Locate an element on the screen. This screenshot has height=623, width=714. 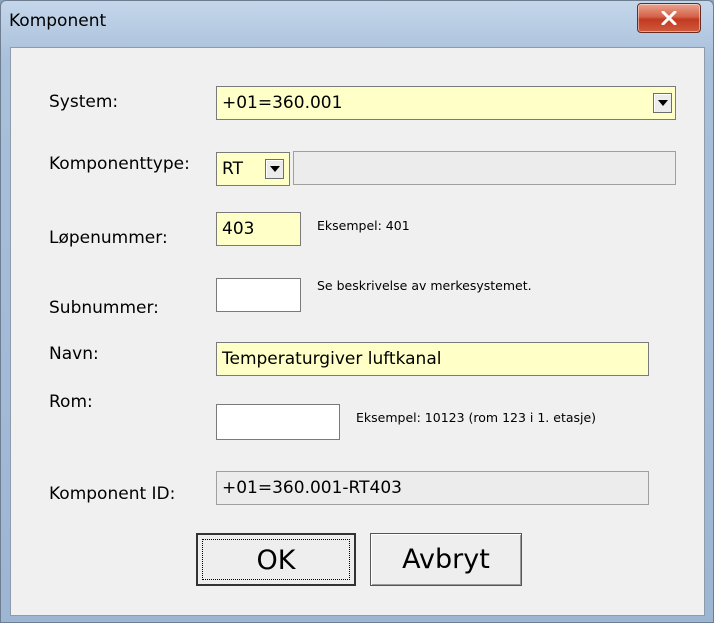
system-value: +01=360.001 is located at coordinates (282, 103).